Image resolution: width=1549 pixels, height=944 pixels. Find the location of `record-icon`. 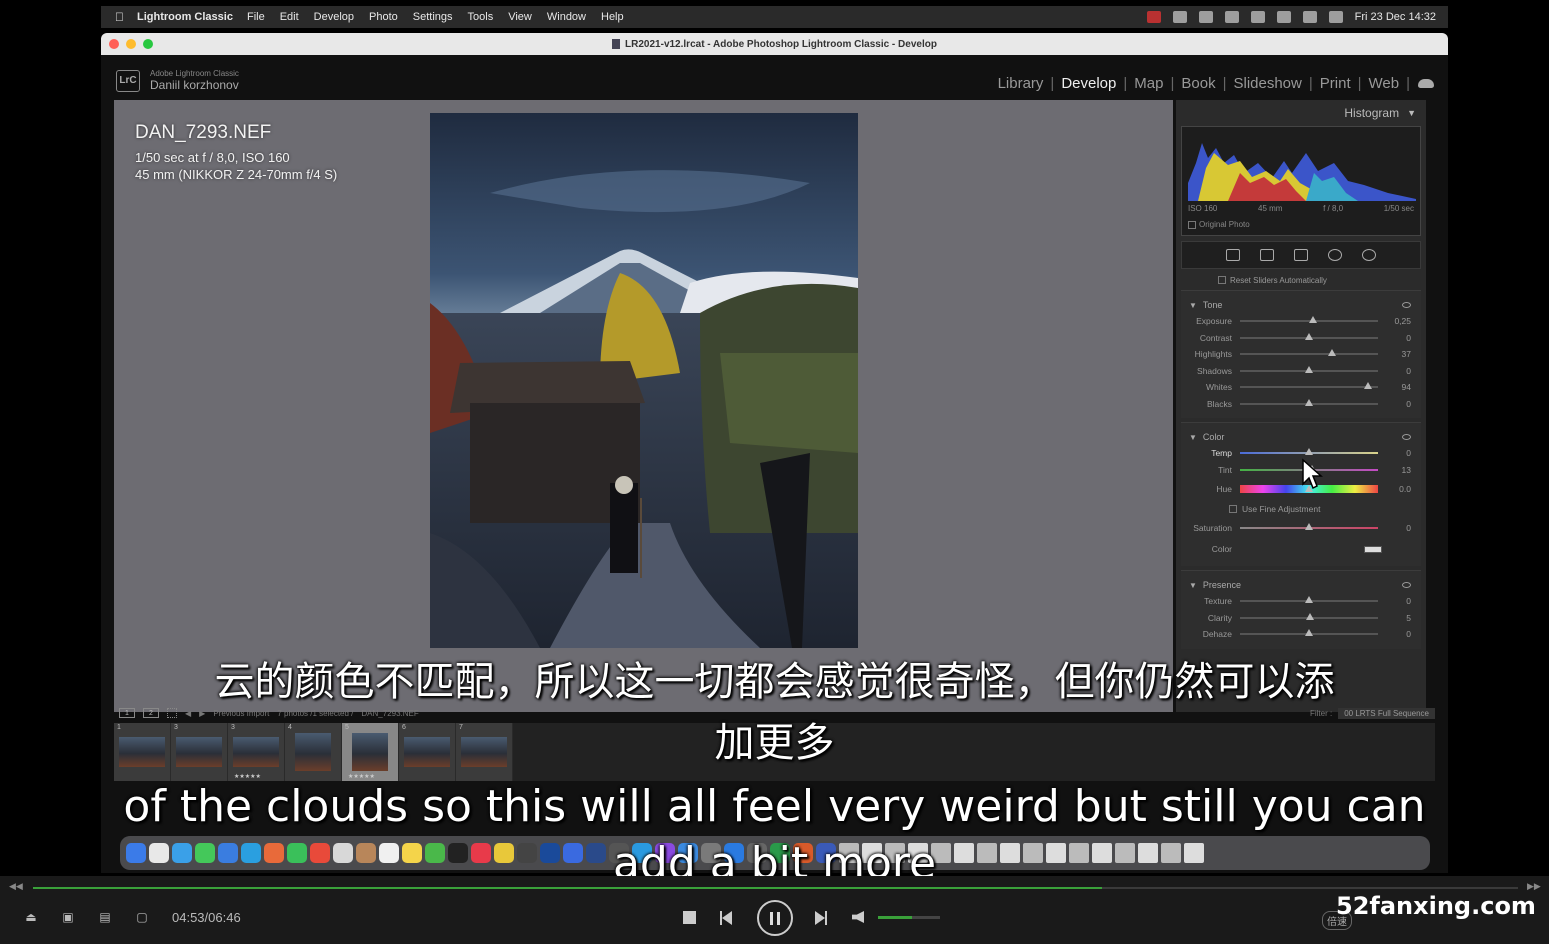

record-icon is located at coordinates (1153, 17).